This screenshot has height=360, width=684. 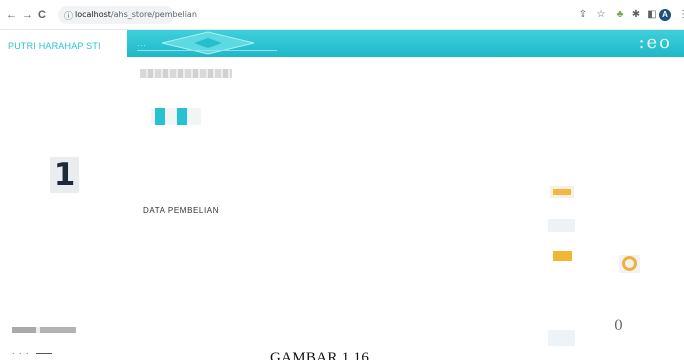 What do you see at coordinates (561, 338) in the screenshot?
I see `light-chip` at bounding box center [561, 338].